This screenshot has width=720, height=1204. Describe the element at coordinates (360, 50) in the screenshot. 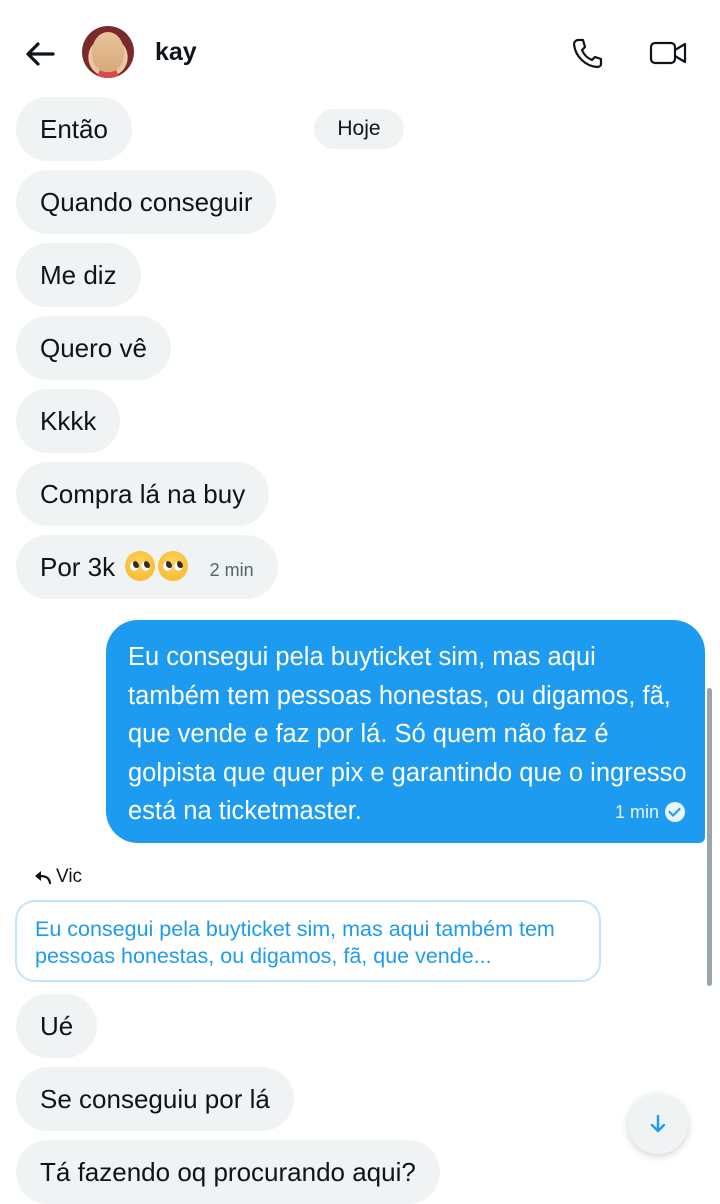

I see `conversation-header: kay` at that location.